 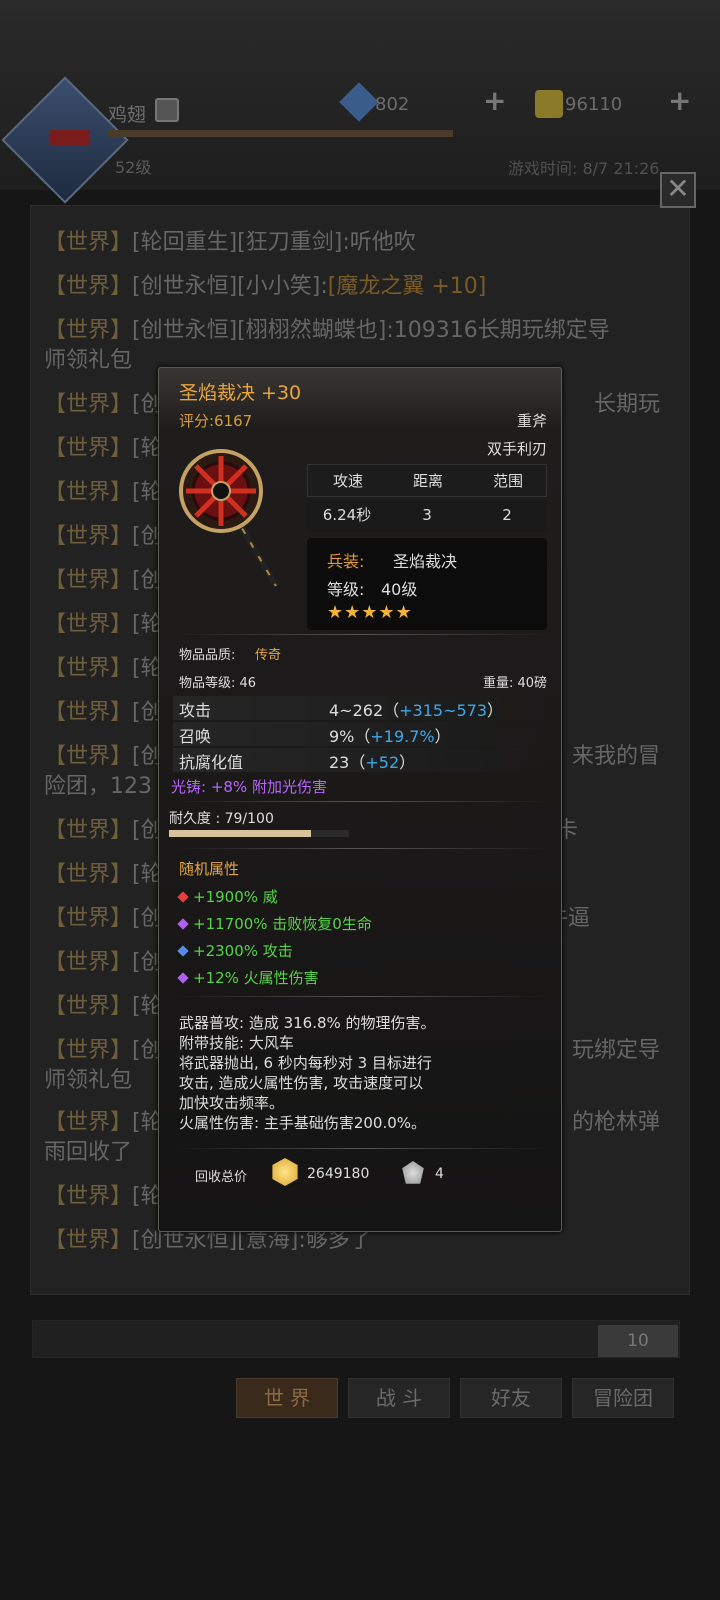 I want to click on chat-item-link: [魔龙之翼 +10], so click(x=407, y=286).